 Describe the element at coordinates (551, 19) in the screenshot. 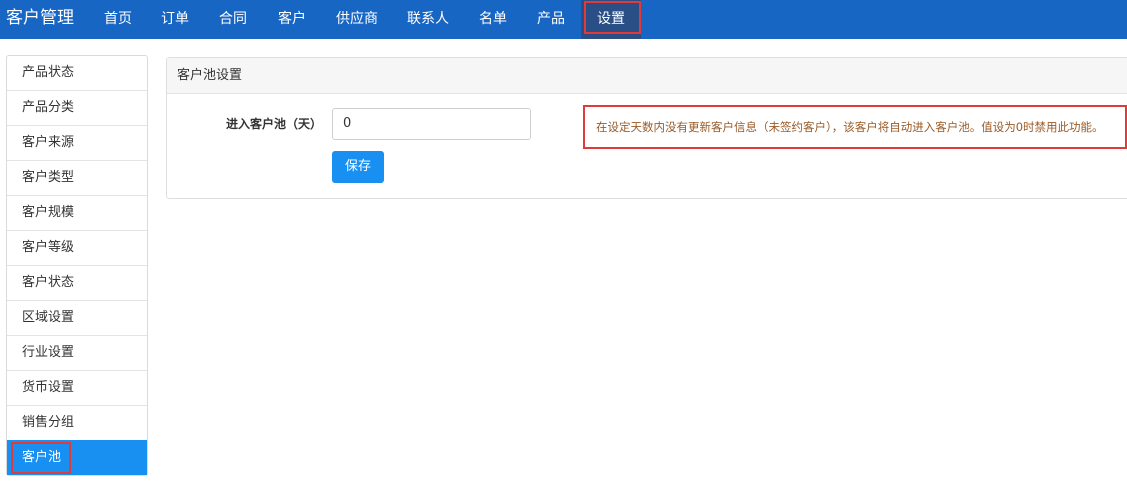

I see `nav-item-products: 产品` at that location.